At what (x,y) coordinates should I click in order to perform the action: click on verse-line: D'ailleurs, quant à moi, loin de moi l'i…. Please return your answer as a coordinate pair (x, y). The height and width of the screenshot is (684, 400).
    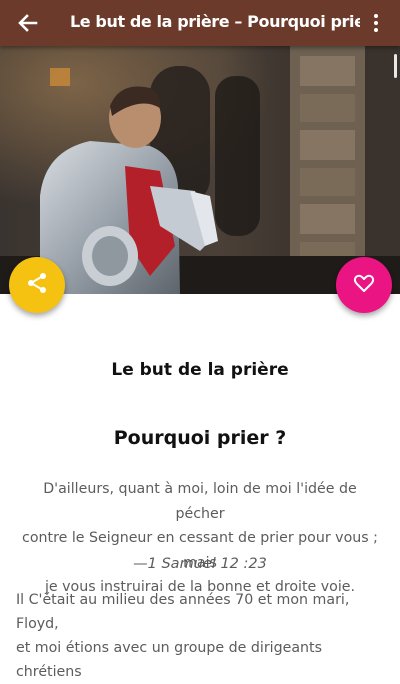
    Looking at the image, I should click on (200, 501).